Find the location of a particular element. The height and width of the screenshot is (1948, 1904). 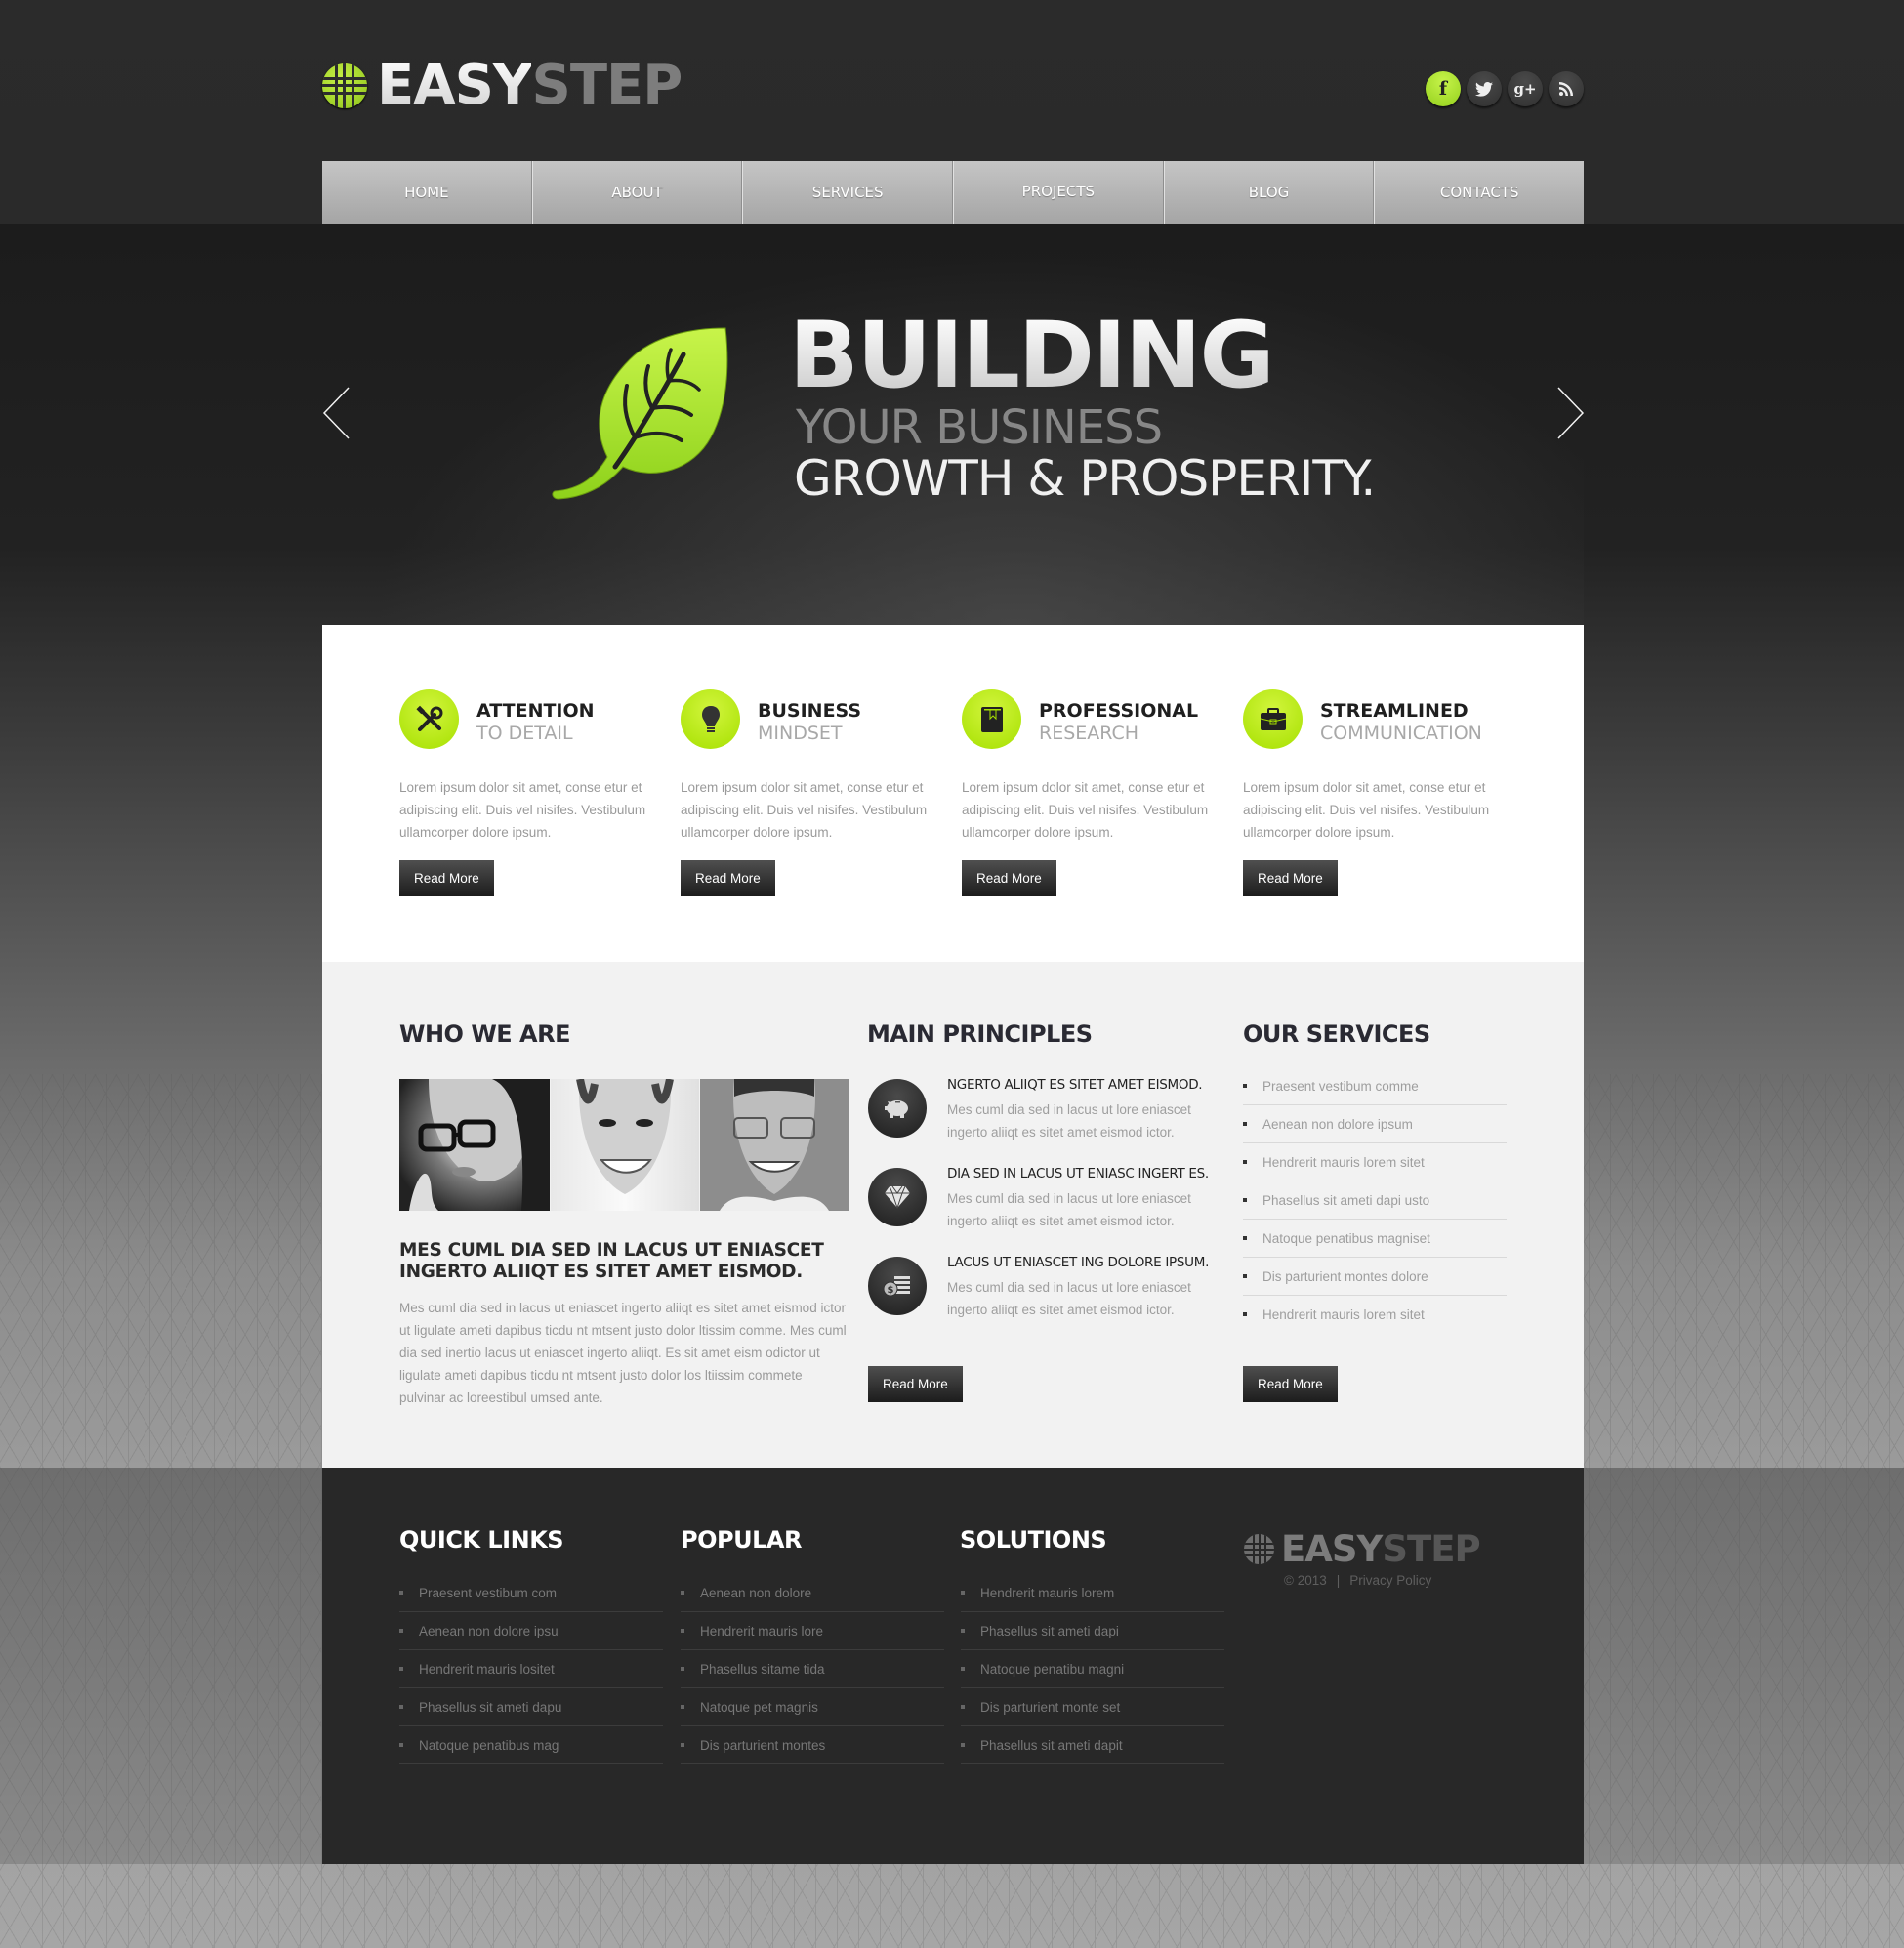

service-item: Praesent vestibum comme is located at coordinates (1375, 1086).